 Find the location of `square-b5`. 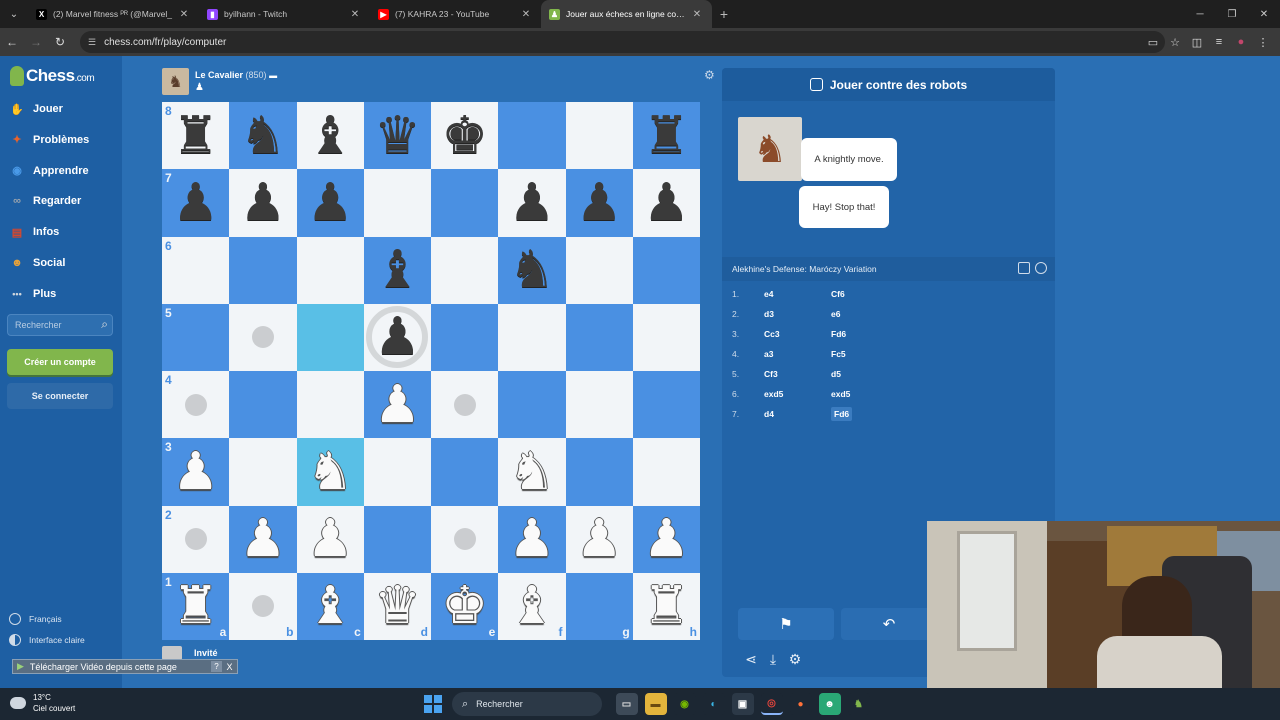

square-b5 is located at coordinates (263, 337).